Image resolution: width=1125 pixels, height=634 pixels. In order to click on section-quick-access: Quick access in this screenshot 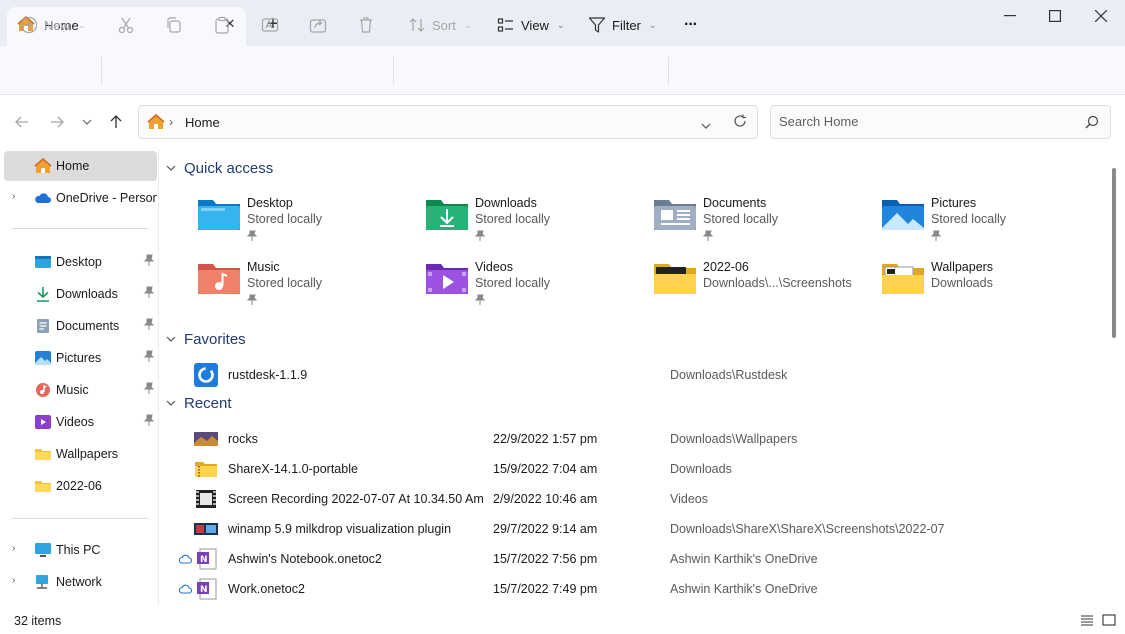, I will do `click(219, 168)`.